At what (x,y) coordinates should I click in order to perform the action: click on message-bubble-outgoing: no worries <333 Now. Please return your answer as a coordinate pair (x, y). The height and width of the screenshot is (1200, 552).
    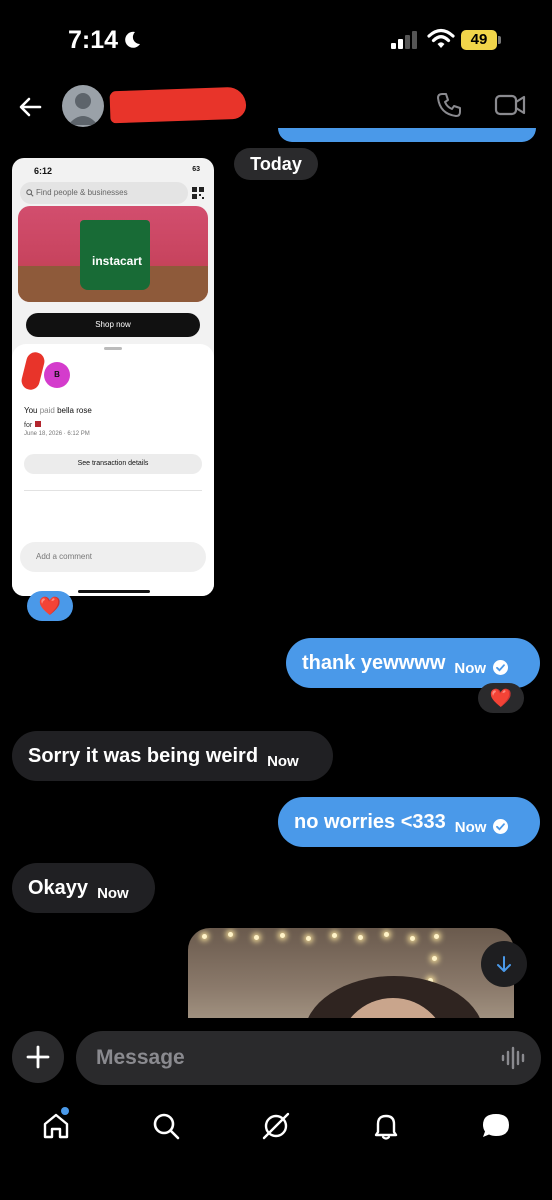
    Looking at the image, I should click on (409, 822).